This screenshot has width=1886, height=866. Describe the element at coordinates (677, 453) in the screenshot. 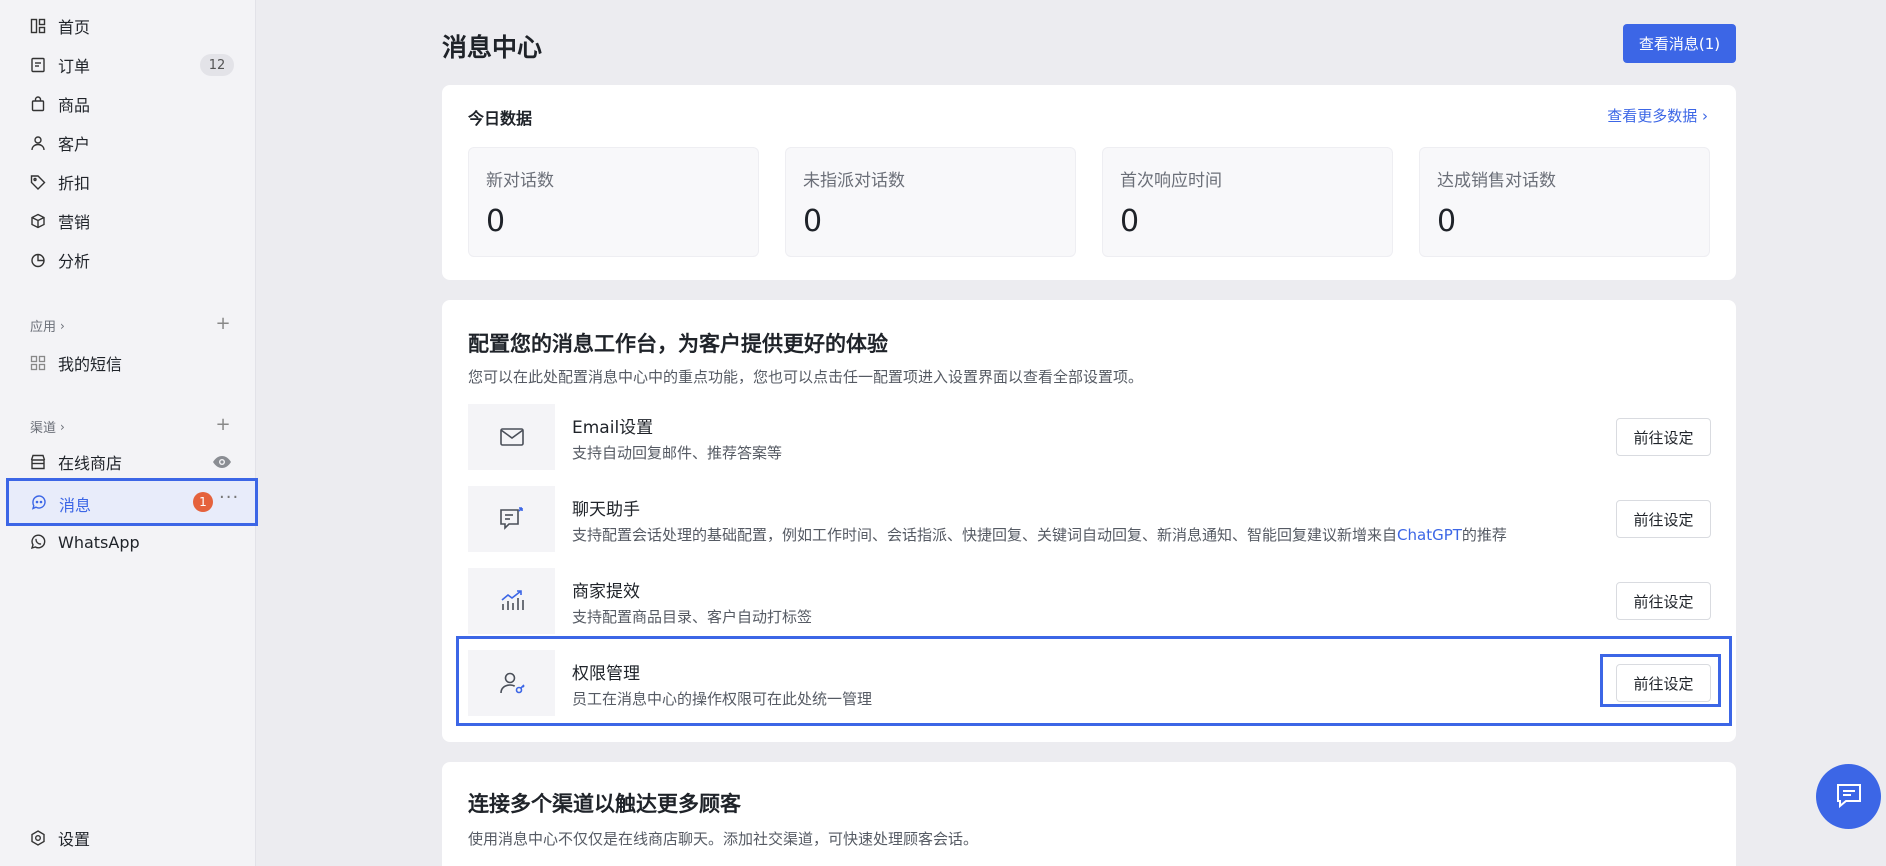

I see `config-row-desc: 支持自动回复邮件、推荐答案等` at that location.